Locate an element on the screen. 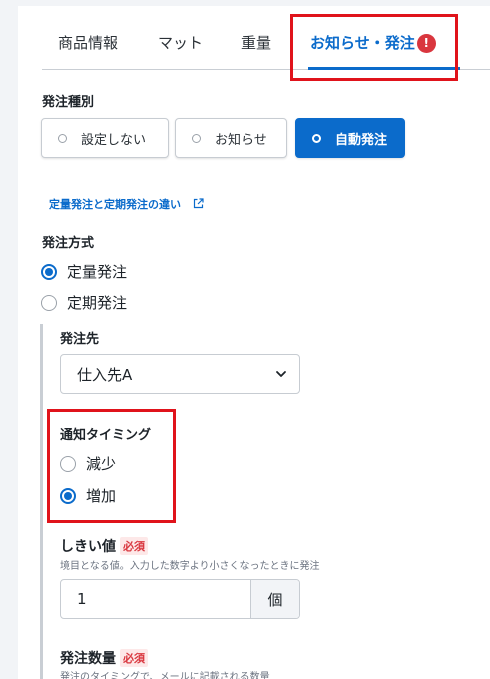 This screenshot has width=490, height=679. order-method-option-periodic: 定期発注 is located at coordinates (84, 302).